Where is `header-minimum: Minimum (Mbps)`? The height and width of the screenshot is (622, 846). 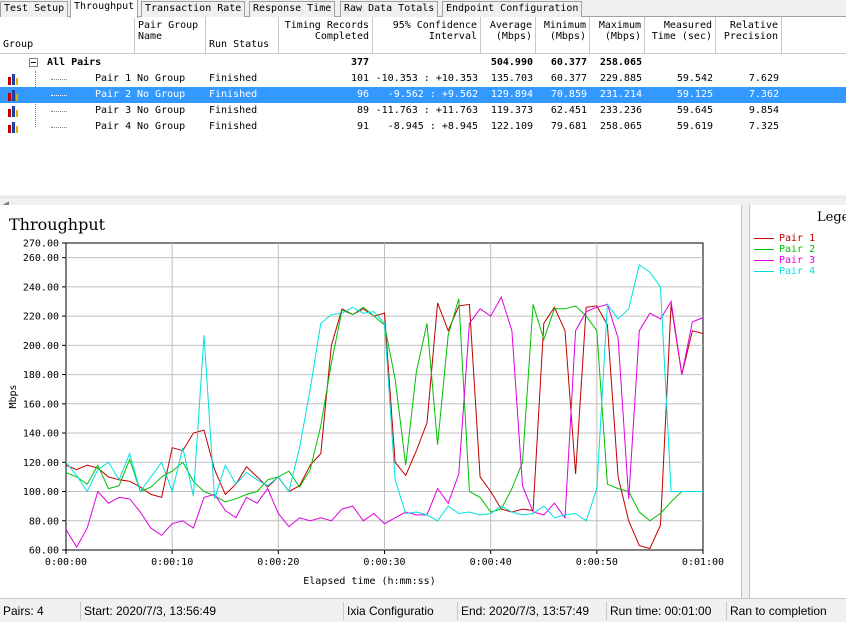 header-minimum: Minimum (Mbps) is located at coordinates (563, 35).